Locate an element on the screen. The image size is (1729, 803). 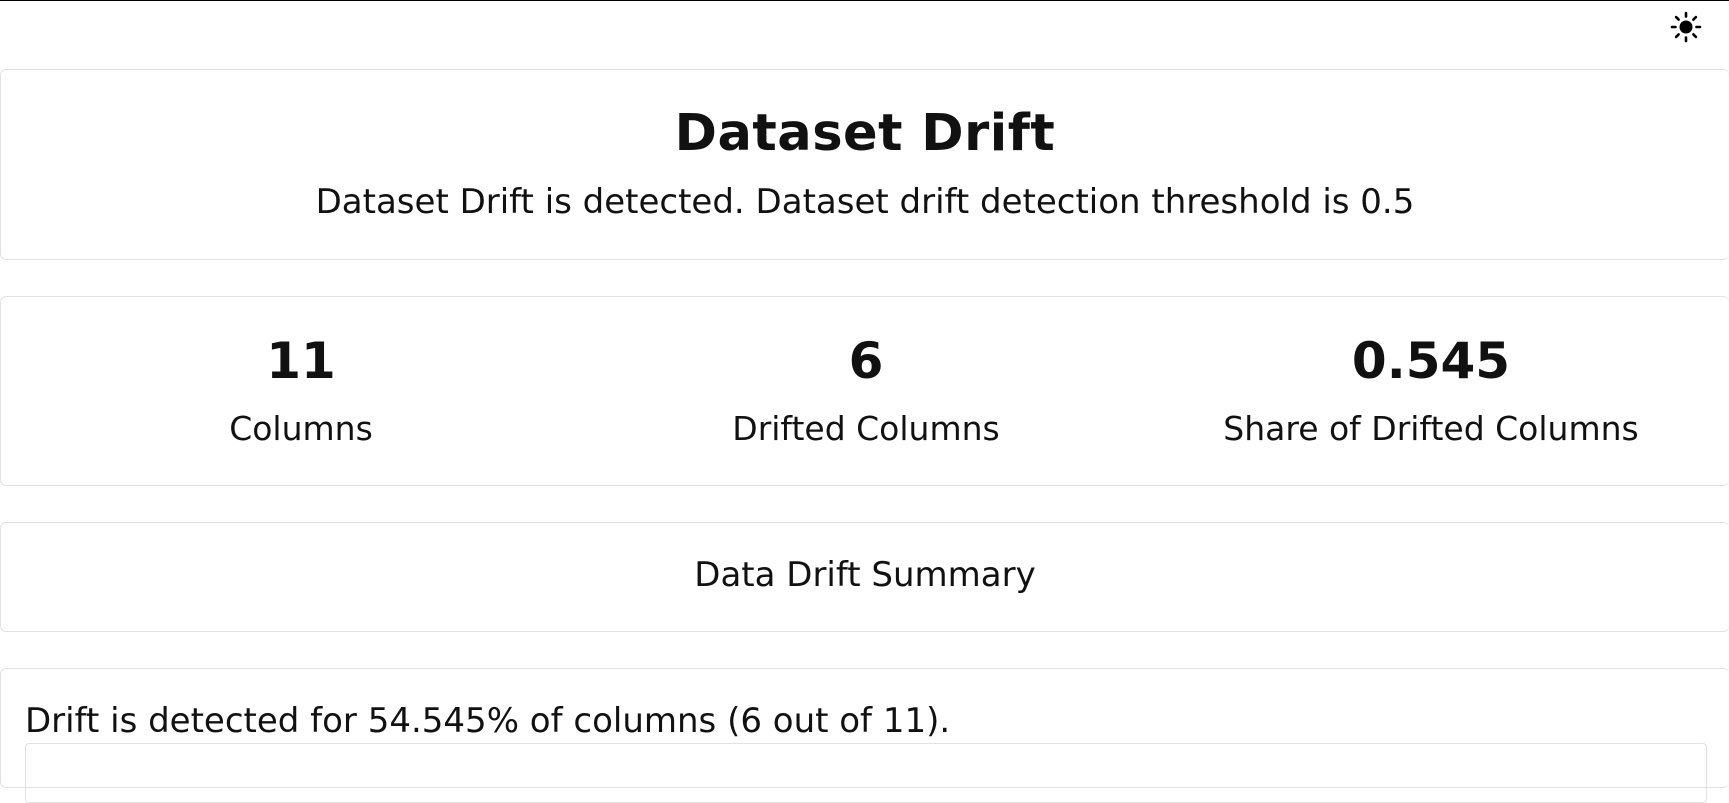
stat-value: 0.545 is located at coordinates (1431, 361).